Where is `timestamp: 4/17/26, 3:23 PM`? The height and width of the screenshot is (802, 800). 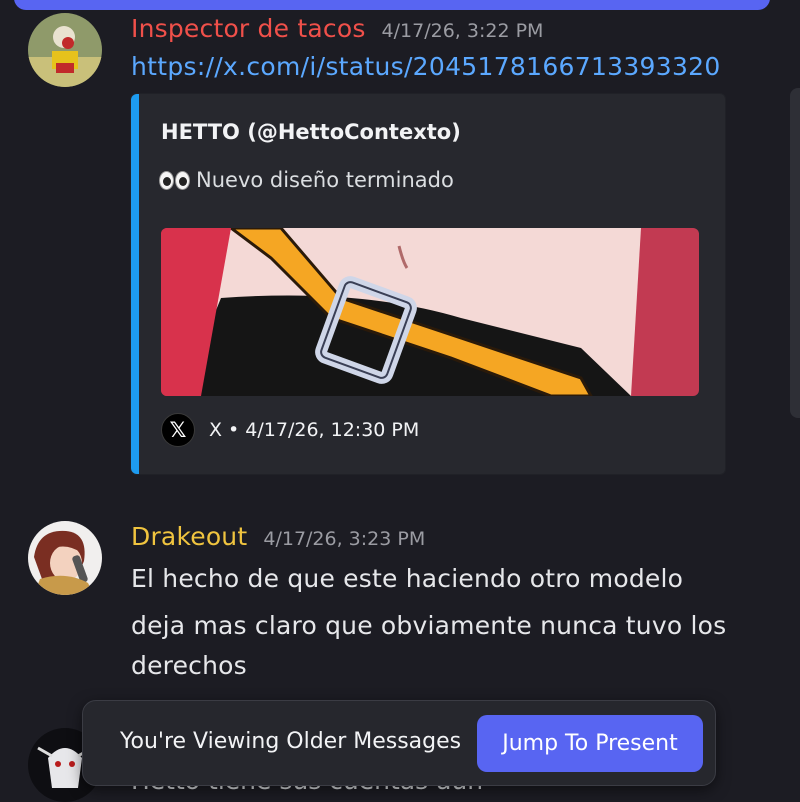 timestamp: 4/17/26, 3:23 PM is located at coordinates (344, 539).